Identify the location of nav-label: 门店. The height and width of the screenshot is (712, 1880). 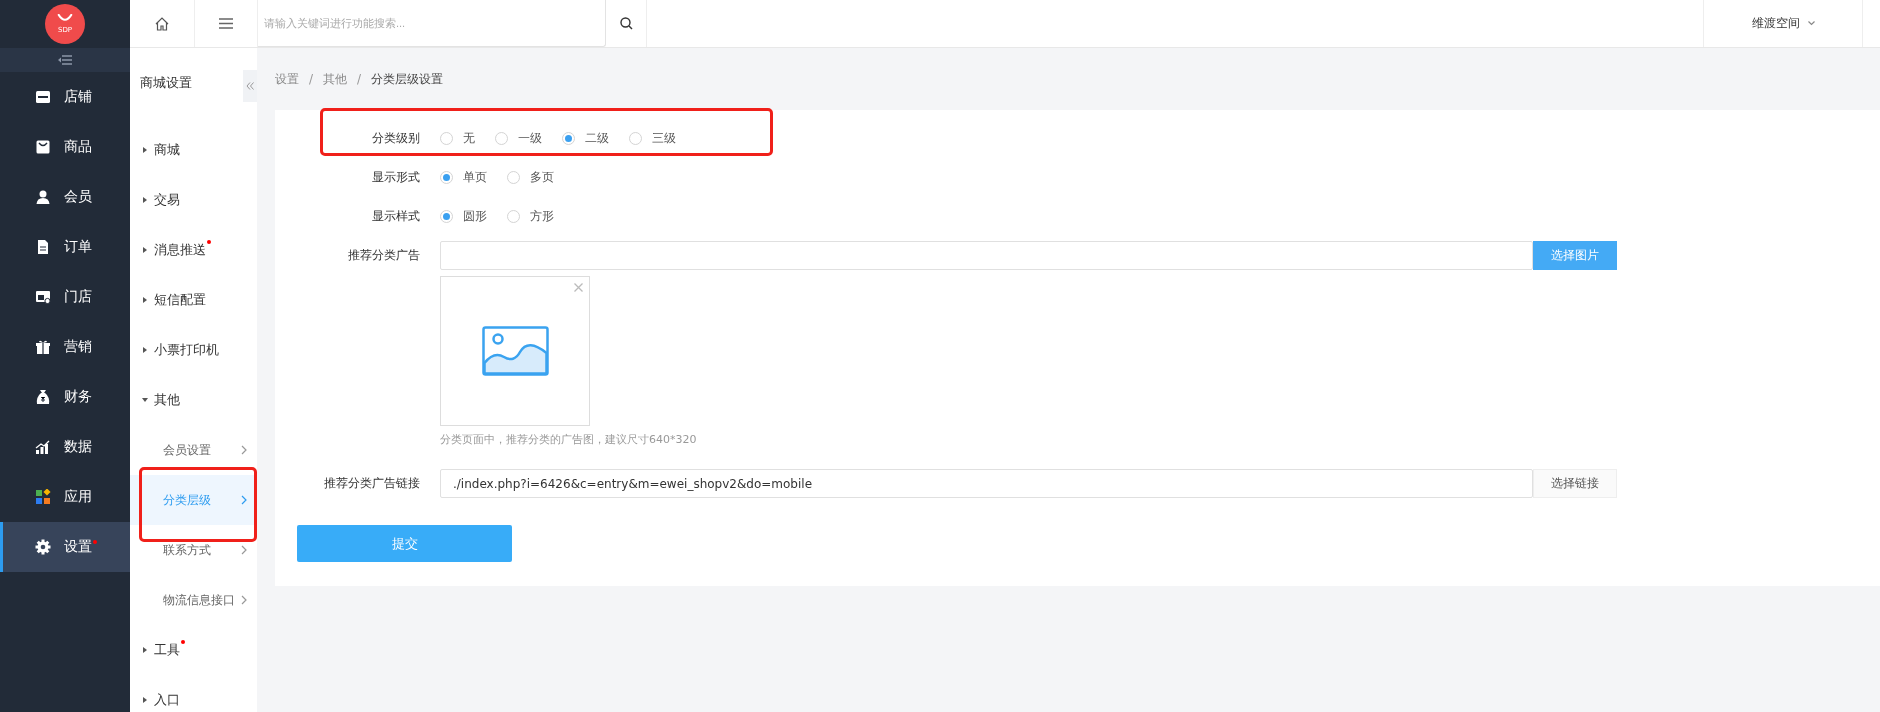
(78, 297).